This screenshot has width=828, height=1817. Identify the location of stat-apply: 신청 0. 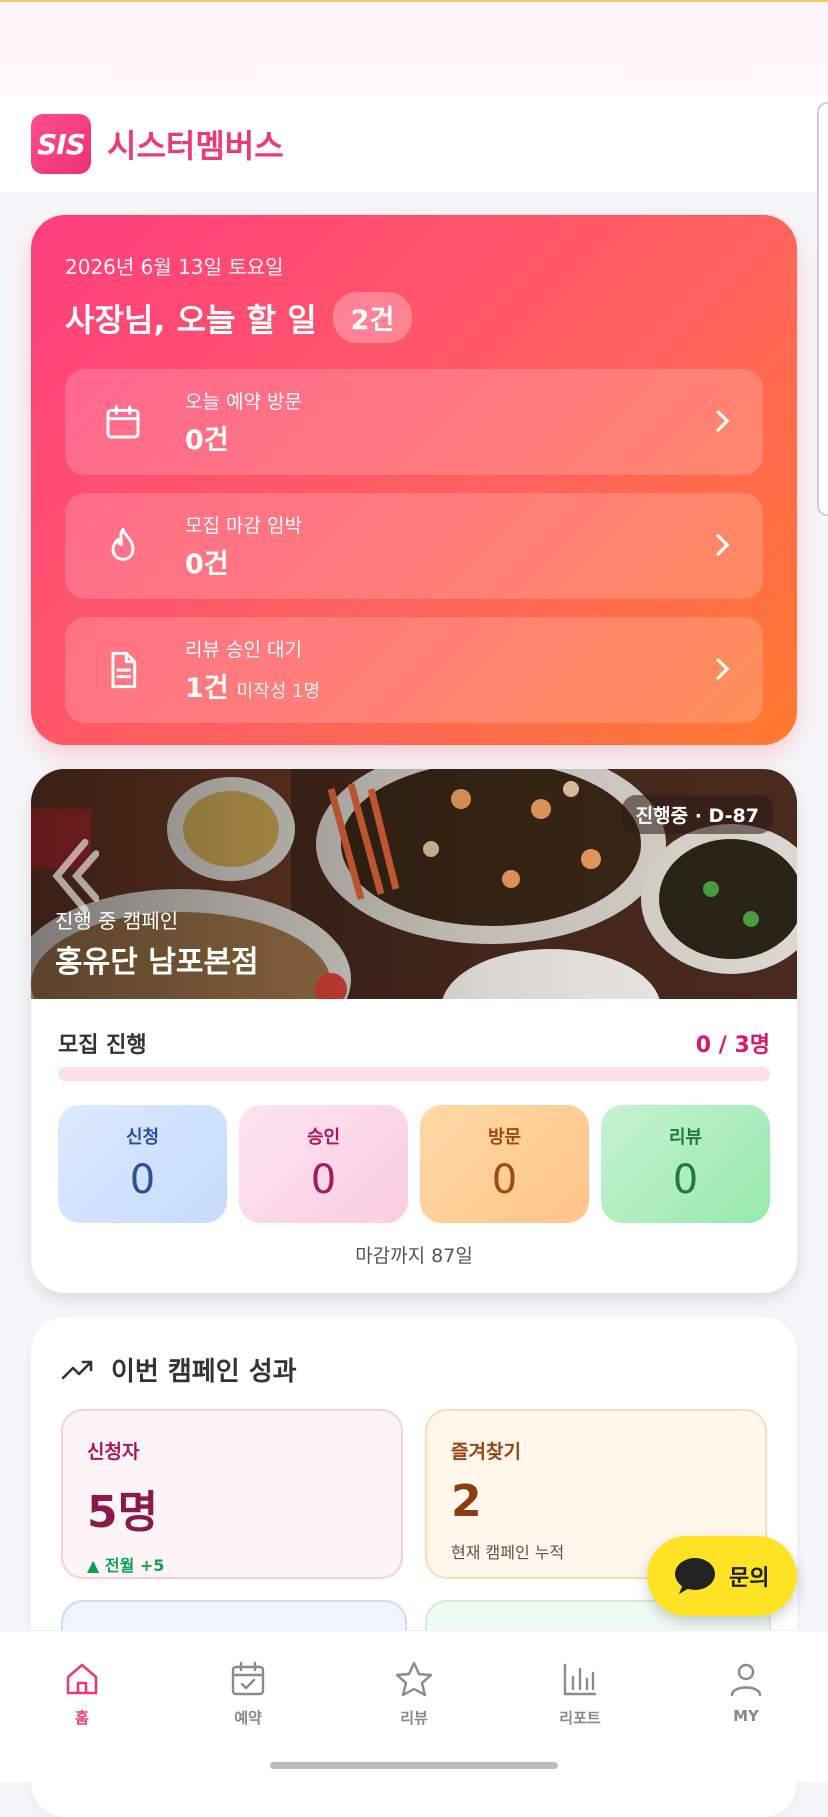
(142, 1164).